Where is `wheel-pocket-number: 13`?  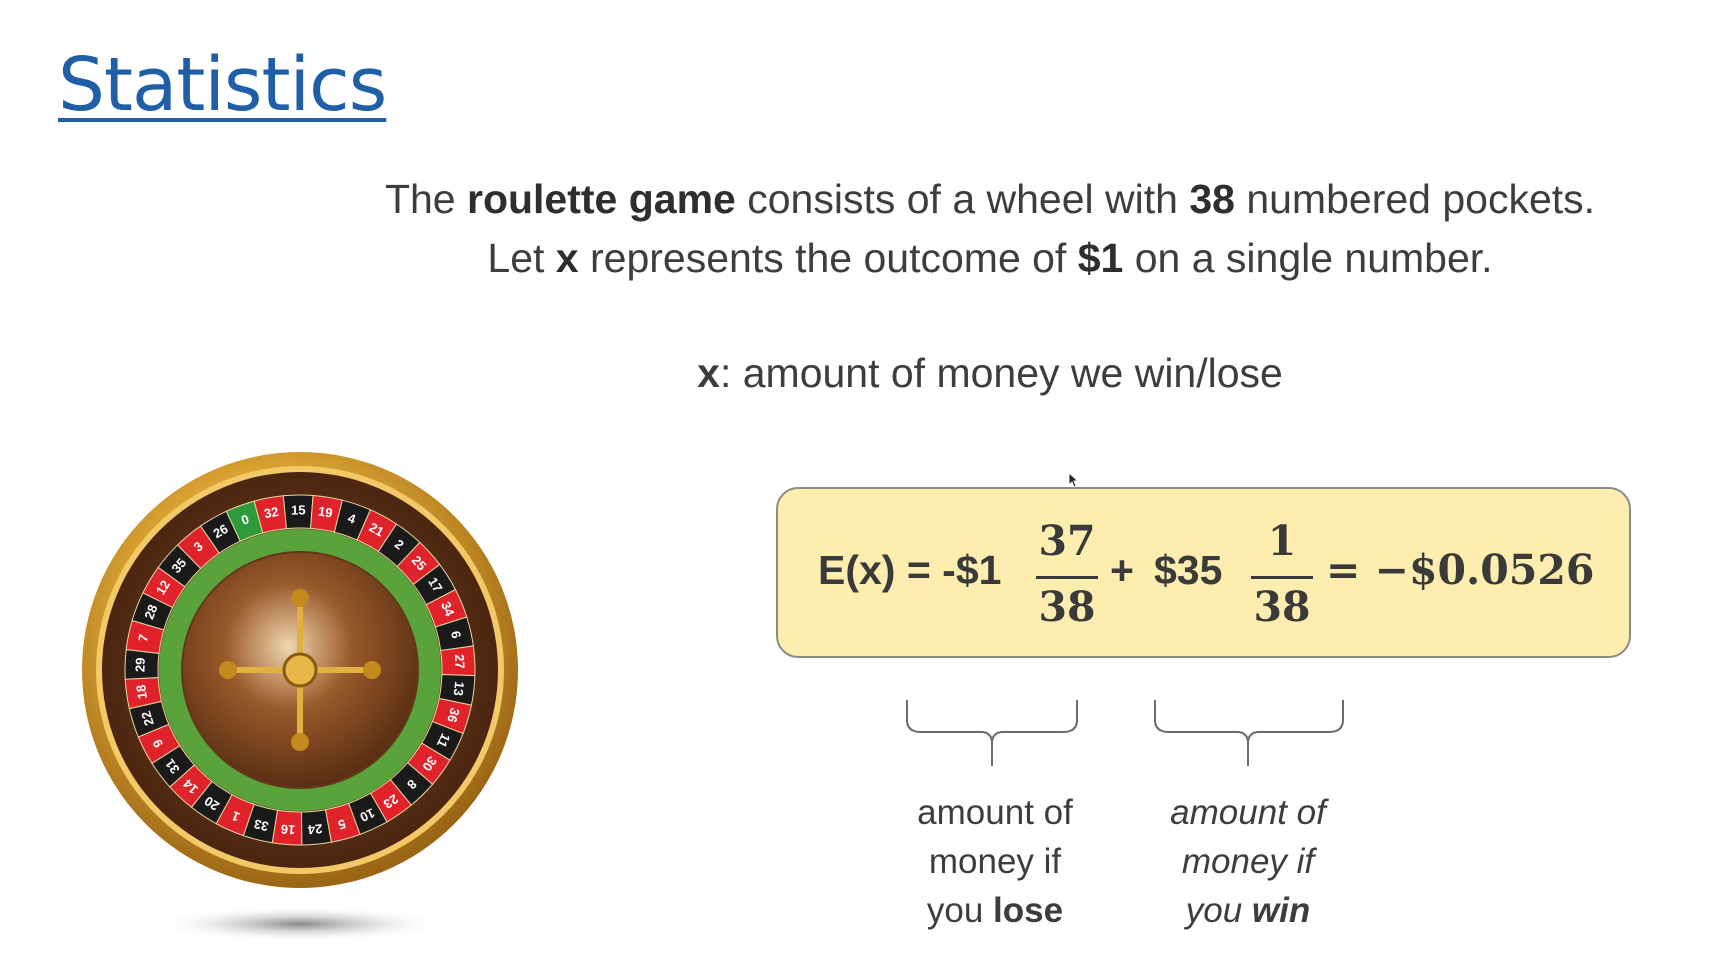
wheel-pocket-number: 13 is located at coordinates (459, 689).